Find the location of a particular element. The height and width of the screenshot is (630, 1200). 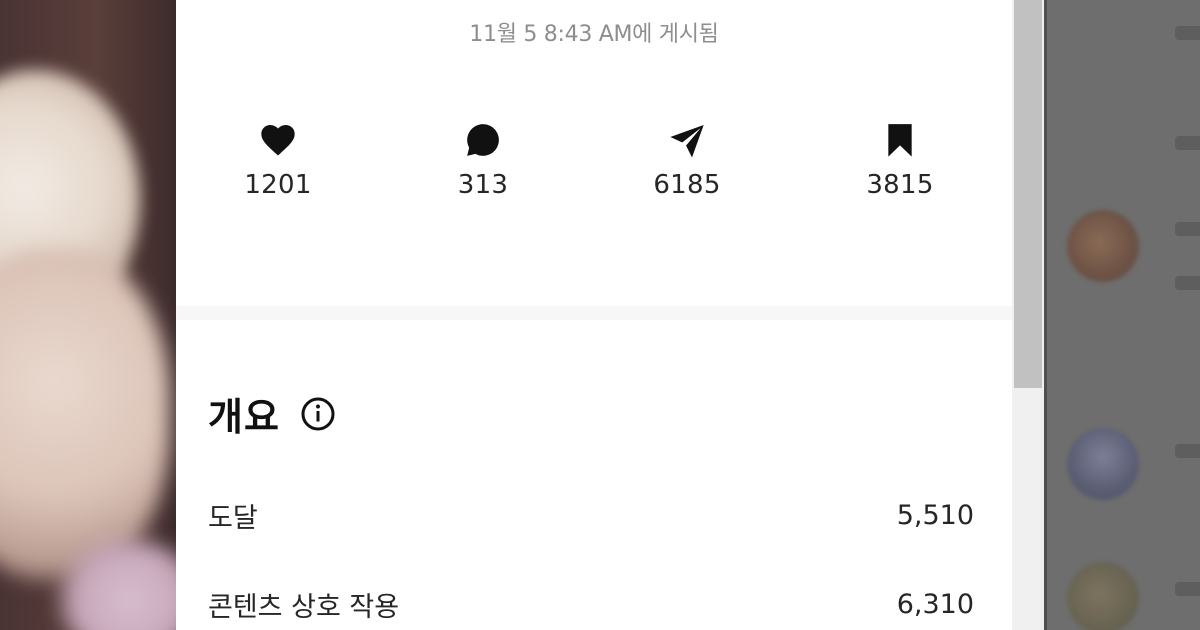

engagement-stats: 1201 313 6185 3815 is located at coordinates (594, 165).